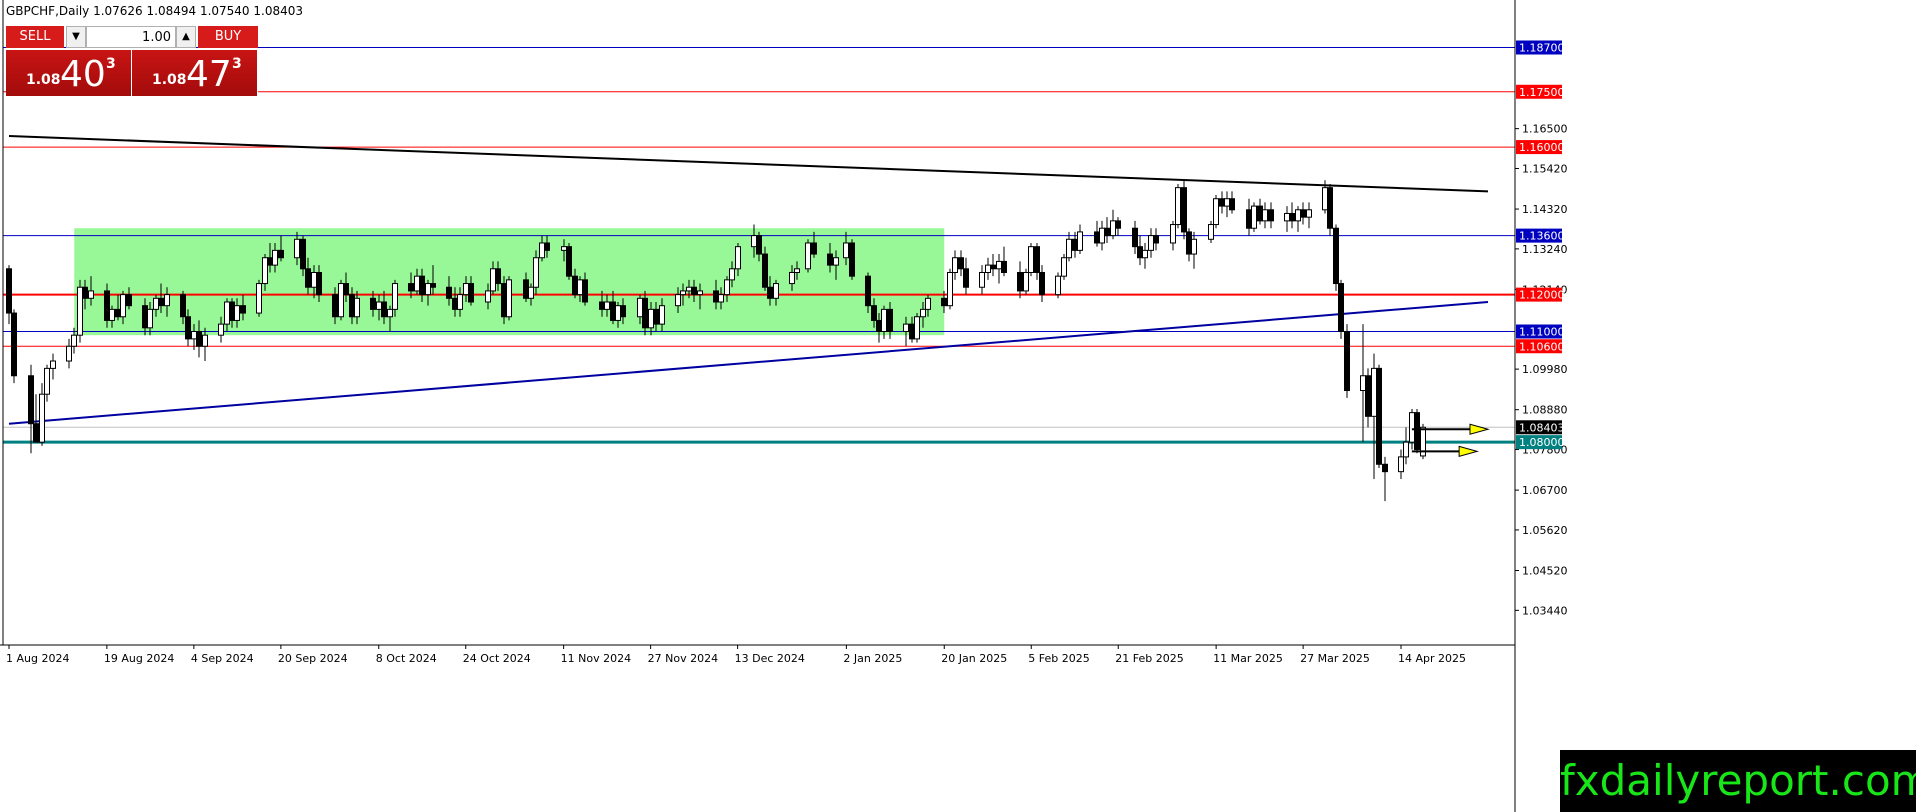  What do you see at coordinates (1545, 168) in the screenshot?
I see `price-tick-label: 1.15420` at bounding box center [1545, 168].